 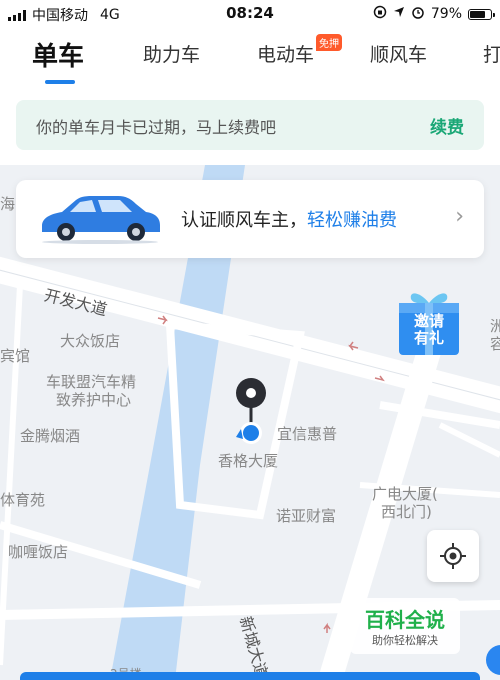 I want to click on locate-me-button, so click(x=453, y=556).